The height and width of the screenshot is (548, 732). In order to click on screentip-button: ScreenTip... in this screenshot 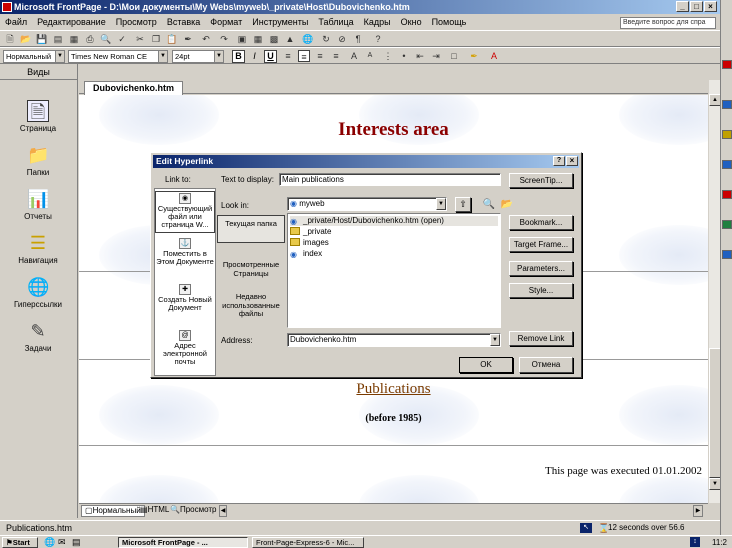, I will do `click(541, 180)`.